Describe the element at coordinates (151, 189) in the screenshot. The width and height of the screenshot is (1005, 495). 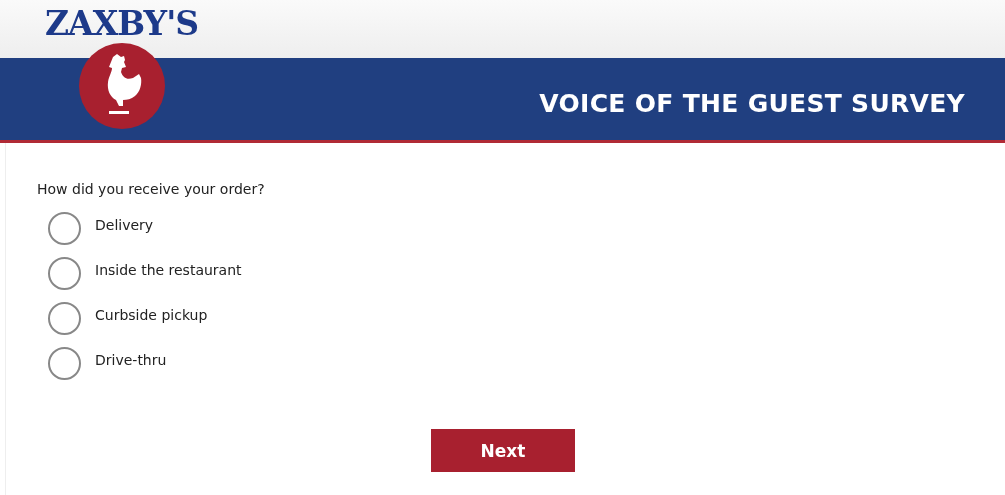
I see `question-text: How did you receive your order?` at that location.